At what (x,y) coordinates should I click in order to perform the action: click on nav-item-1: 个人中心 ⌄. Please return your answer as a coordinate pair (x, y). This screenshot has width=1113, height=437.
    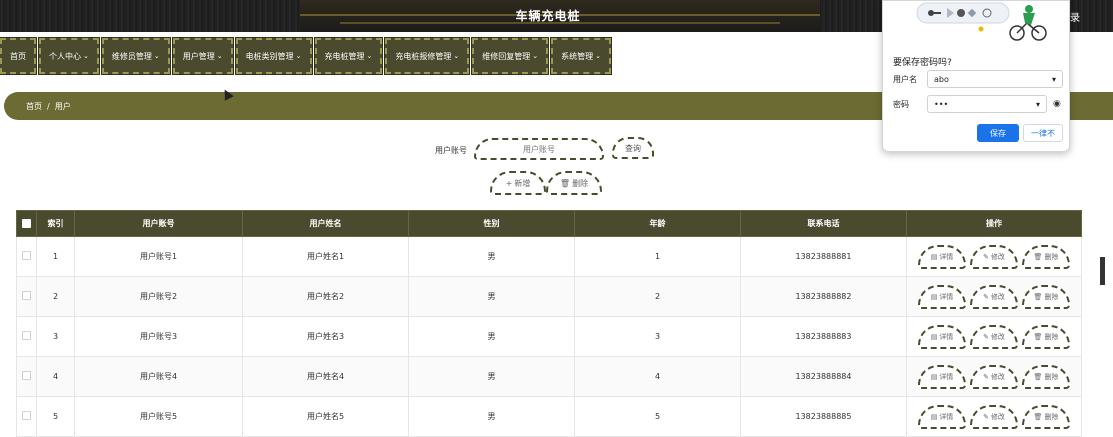
    Looking at the image, I should click on (69, 56).